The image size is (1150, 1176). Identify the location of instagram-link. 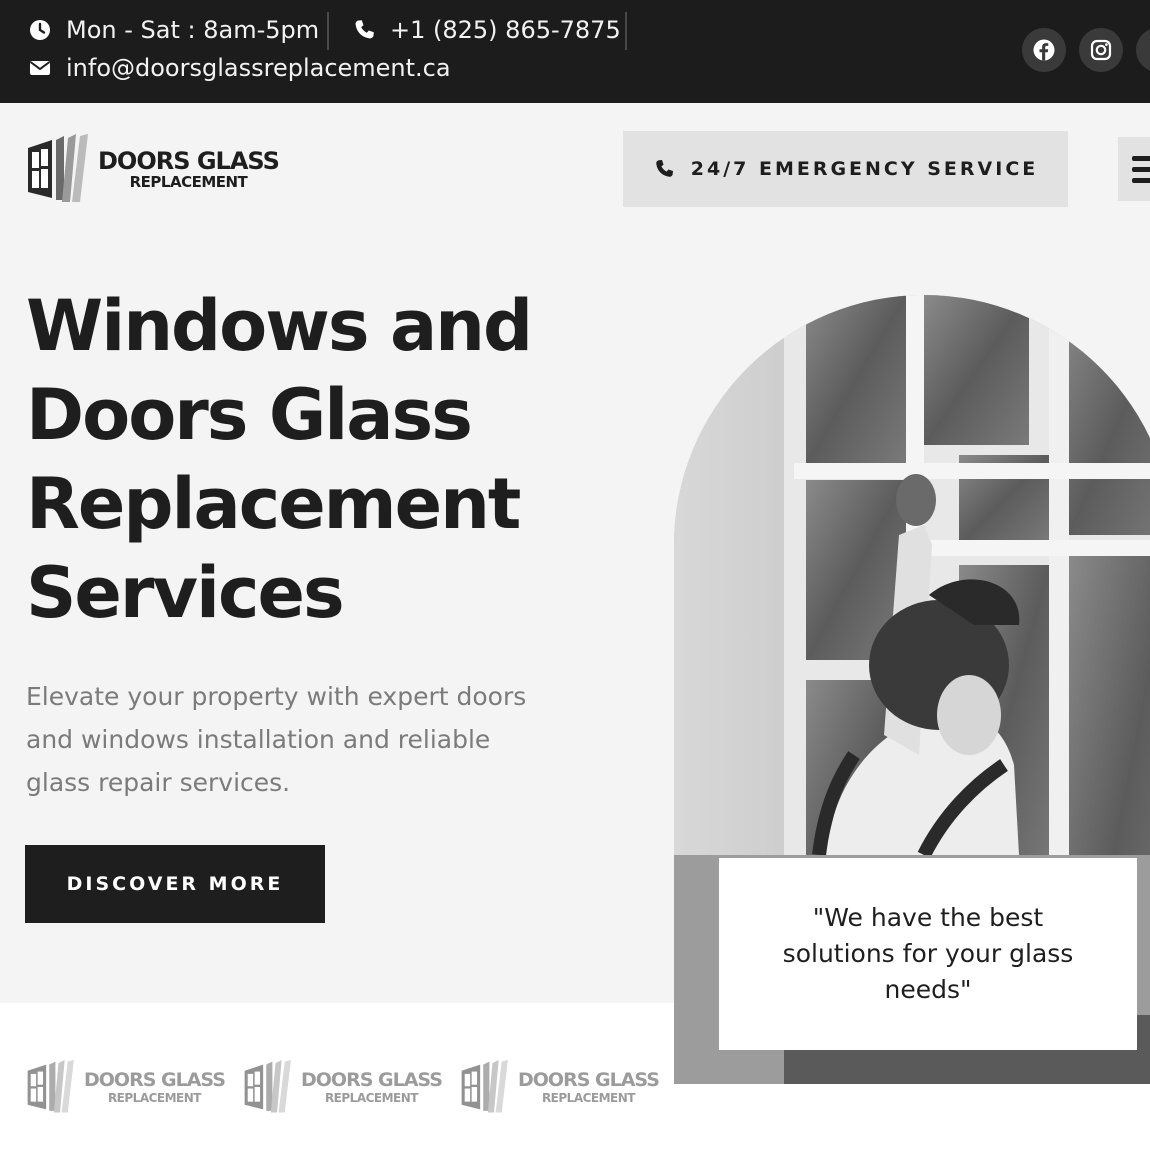
(1101, 50).